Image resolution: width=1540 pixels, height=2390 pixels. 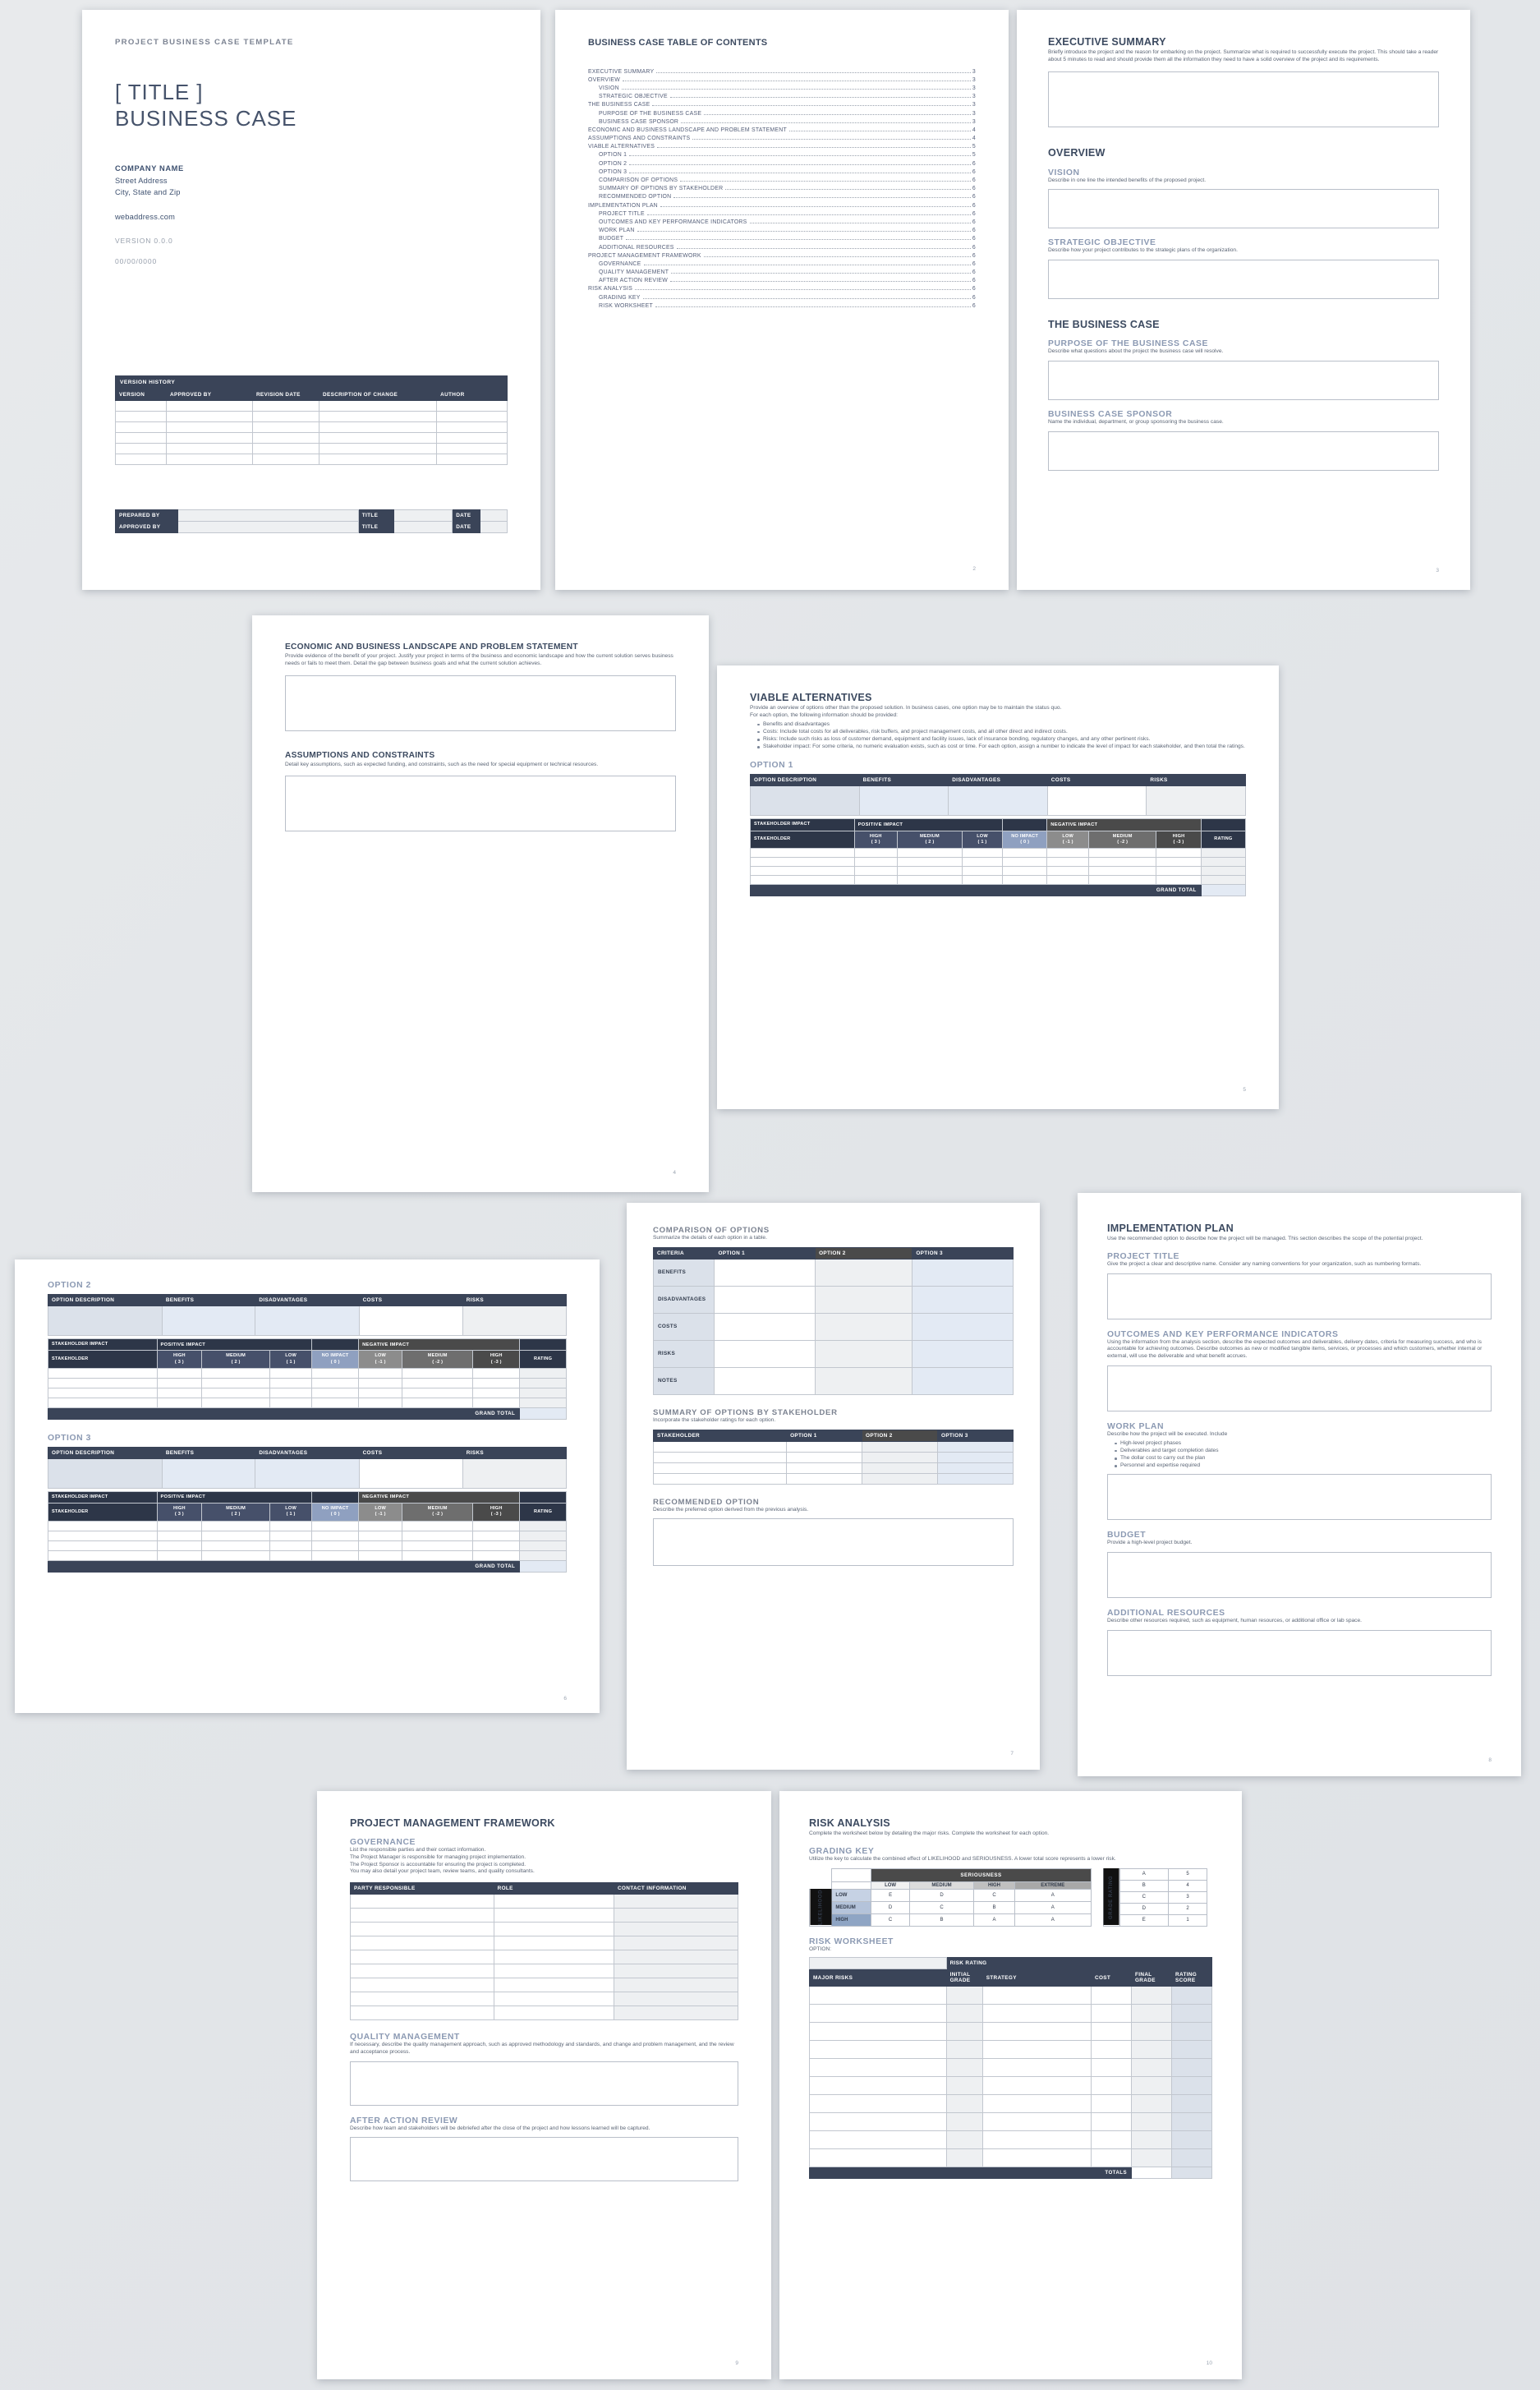 I want to click on vision-input, so click(x=1243, y=209).